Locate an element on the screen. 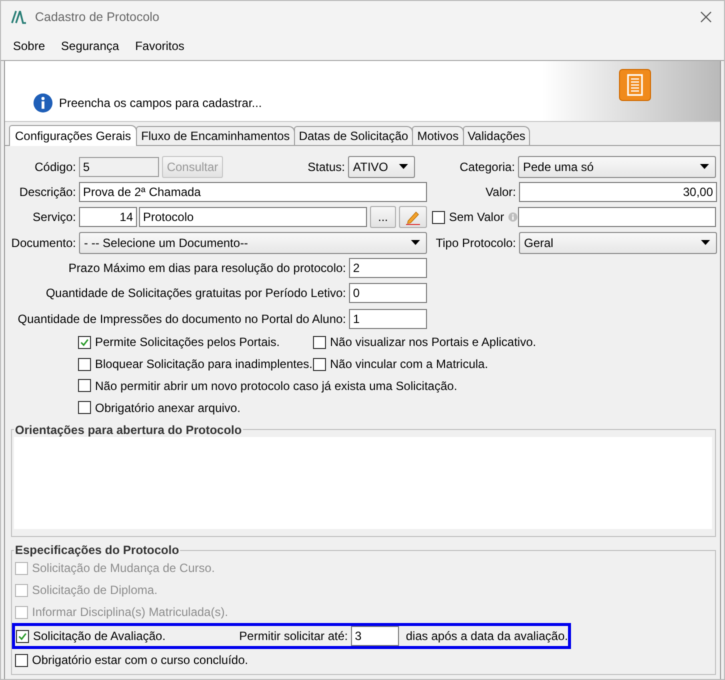 Image resolution: width=725 pixels, height=680 pixels. days-field: 3 is located at coordinates (374, 636).